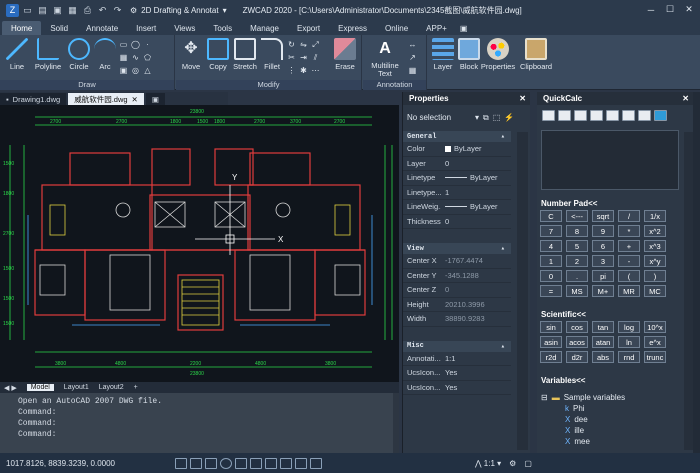 Image resolution: width=700 pixels, height=473 pixels. I want to click on ribbon-toggle-icon: ▣, so click(464, 28).